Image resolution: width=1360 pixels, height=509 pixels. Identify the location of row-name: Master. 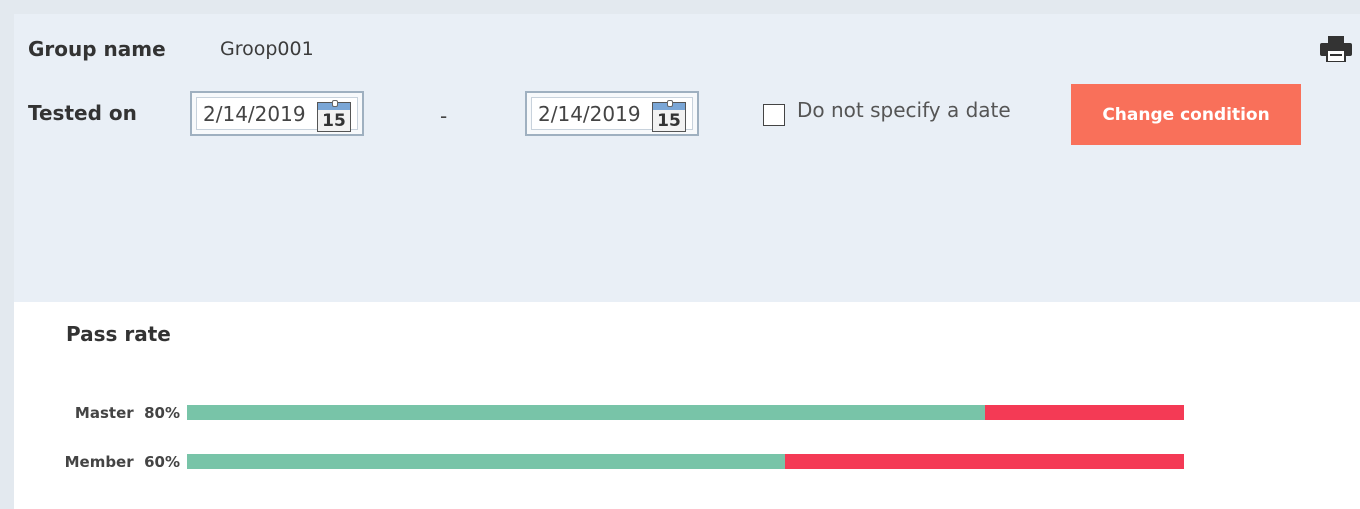
(104, 413).